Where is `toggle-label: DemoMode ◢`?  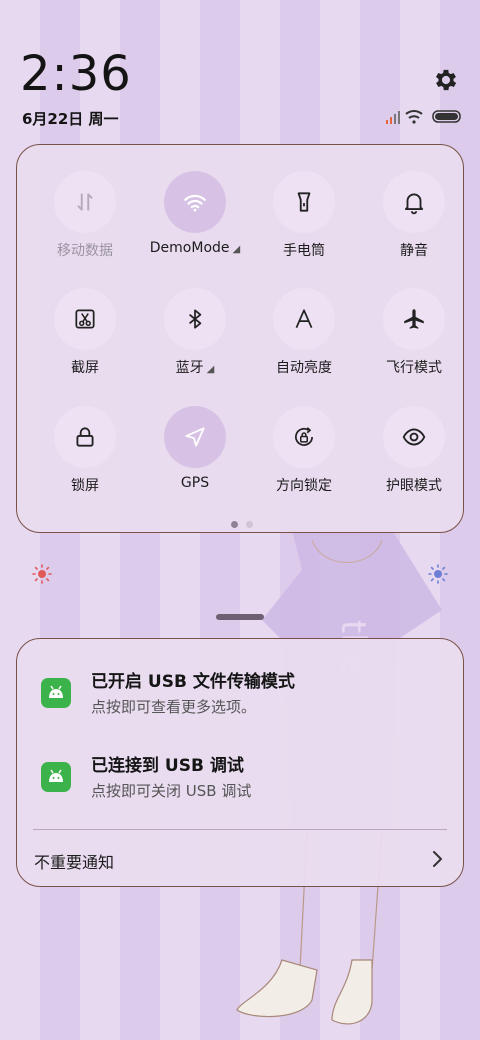
toggle-label: DemoMode ◢ is located at coordinates (195, 248).